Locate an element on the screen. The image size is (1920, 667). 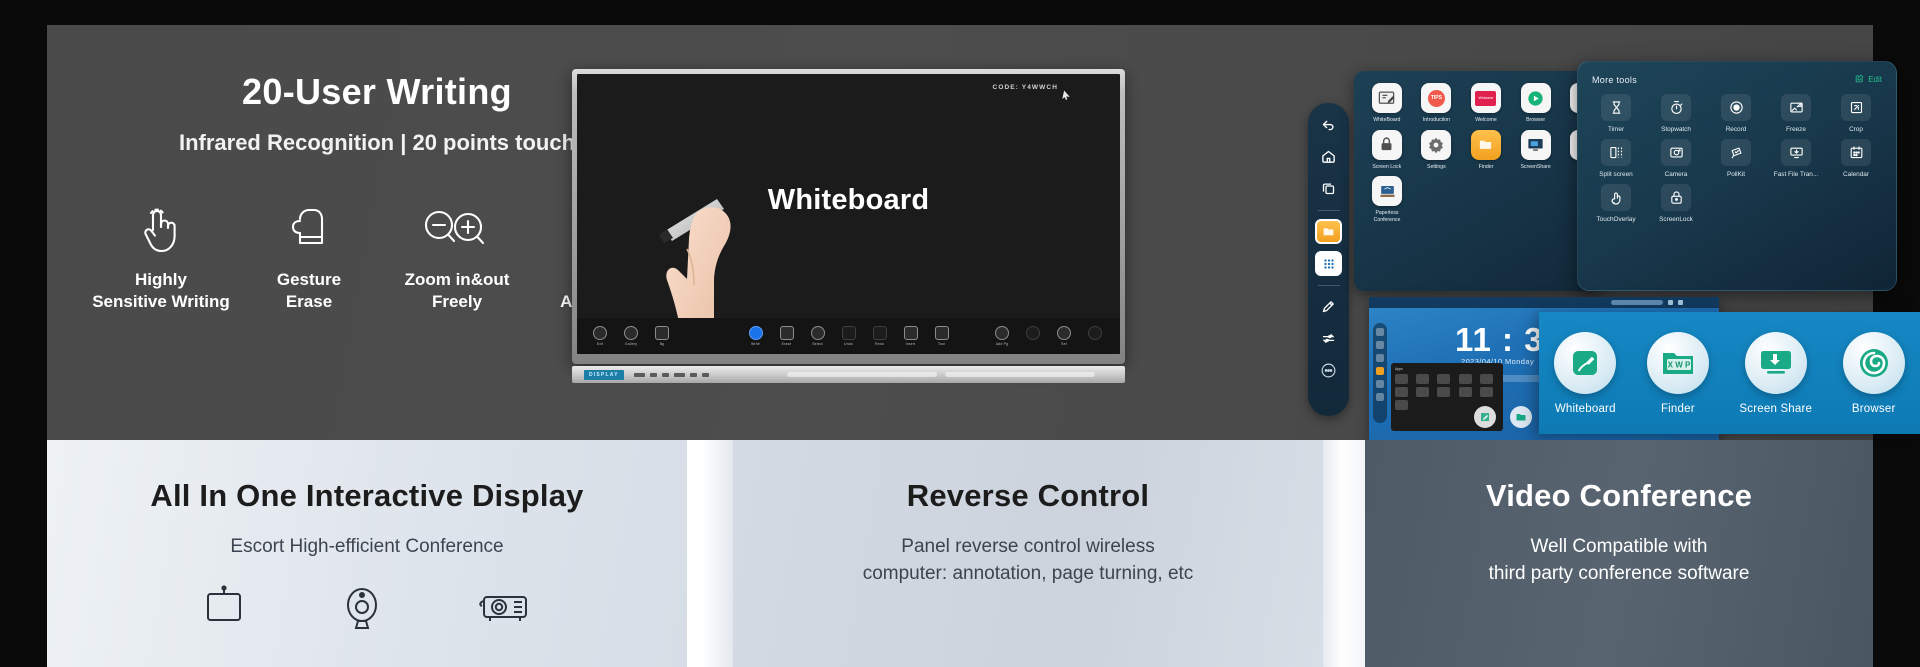
settings-app-icon is located at coordinates (1436, 144).